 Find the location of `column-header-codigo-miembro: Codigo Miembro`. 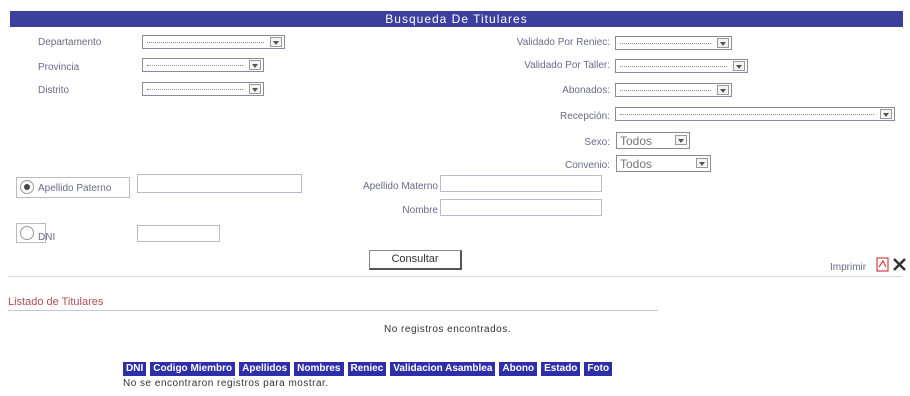

column-header-codigo-miembro: Codigo Miembro is located at coordinates (193, 369).